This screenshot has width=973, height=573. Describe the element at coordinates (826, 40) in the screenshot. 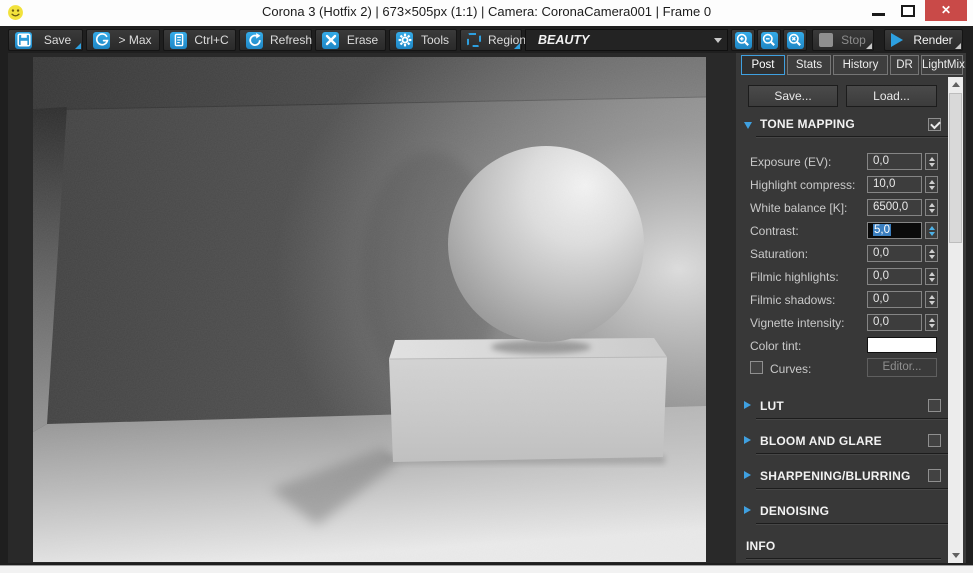

I see `stop-icon` at that location.